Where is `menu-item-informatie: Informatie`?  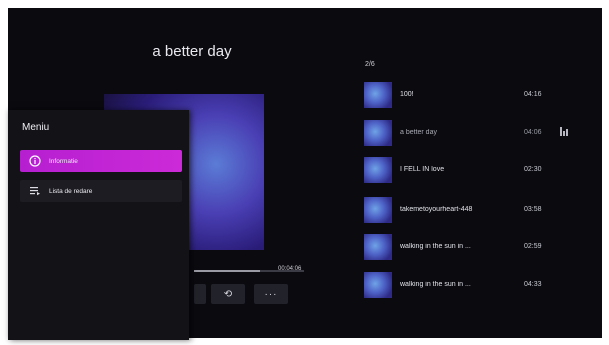 menu-item-informatie: Informatie is located at coordinates (101, 161).